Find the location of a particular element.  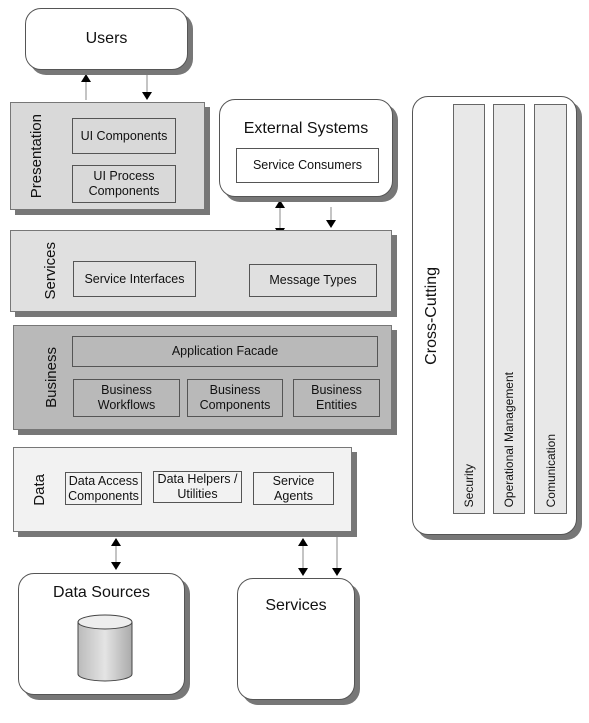

external-systems-box: External Systems Service Consumers is located at coordinates (306, 148).